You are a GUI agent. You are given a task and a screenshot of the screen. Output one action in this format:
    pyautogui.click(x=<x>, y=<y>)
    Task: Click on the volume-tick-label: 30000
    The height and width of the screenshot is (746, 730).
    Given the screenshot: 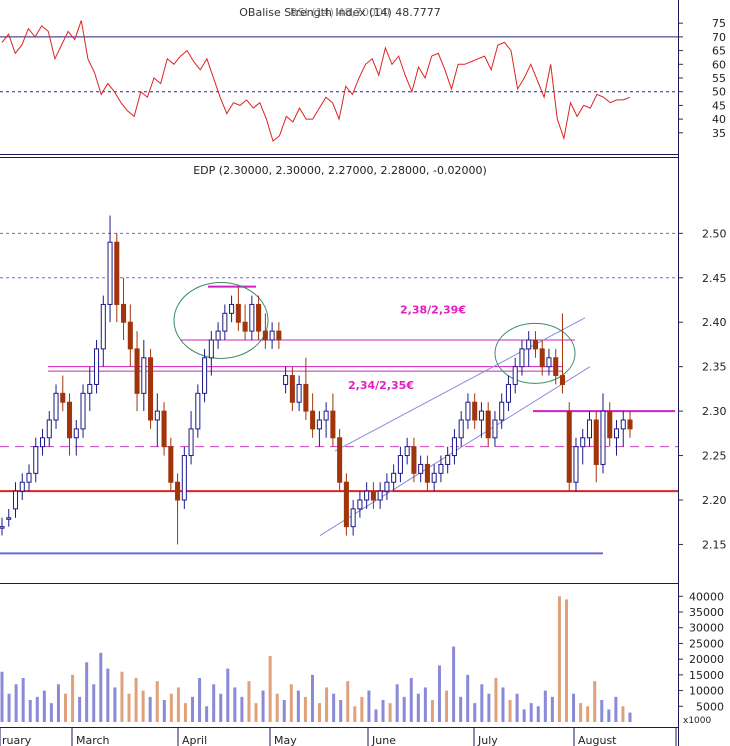 What is the action you would take?
    pyautogui.click(x=706, y=628)
    